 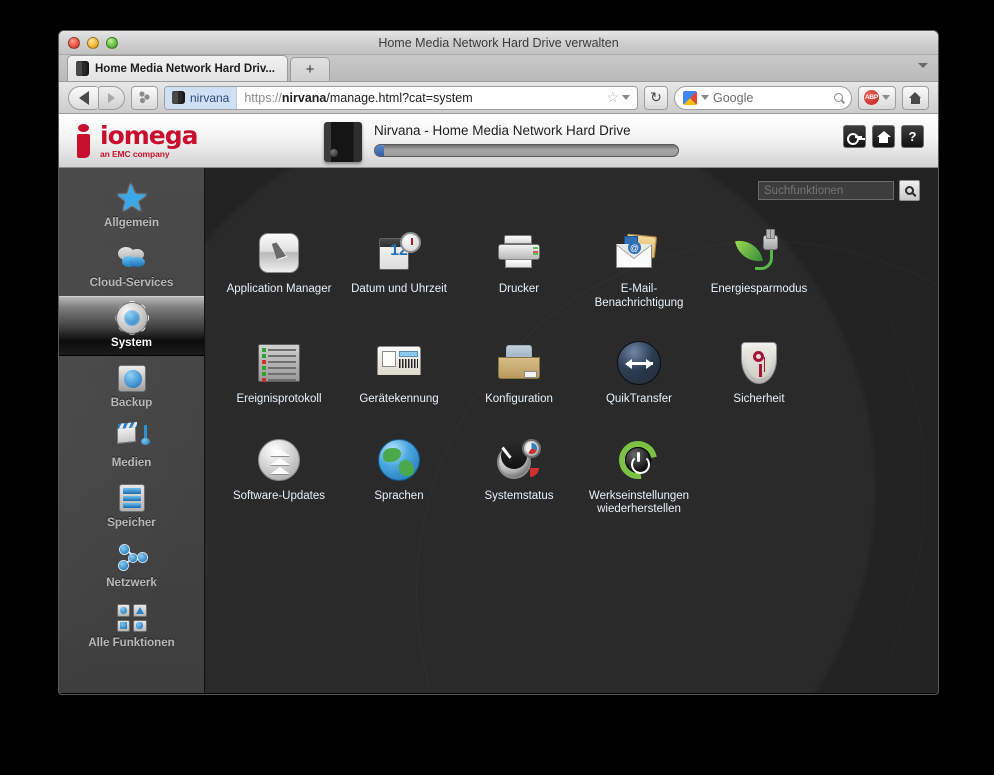 I want to click on question-icon: ?, so click(x=912, y=136).